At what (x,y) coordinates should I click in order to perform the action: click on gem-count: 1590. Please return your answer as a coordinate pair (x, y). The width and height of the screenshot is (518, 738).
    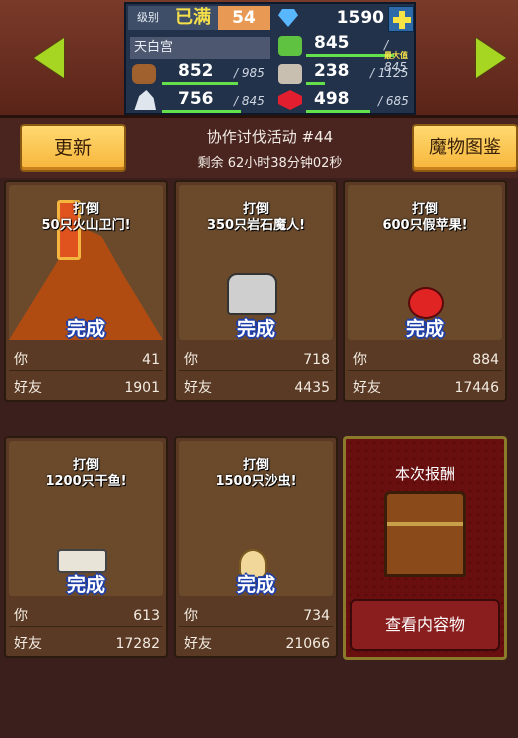
    Looking at the image, I should click on (360, 18).